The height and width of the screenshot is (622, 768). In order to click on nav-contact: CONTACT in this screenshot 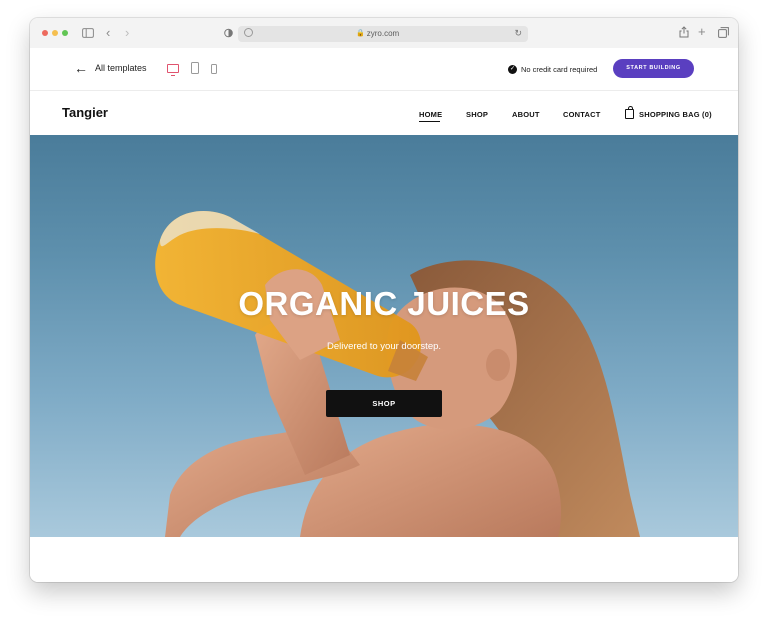, I will do `click(582, 114)`.